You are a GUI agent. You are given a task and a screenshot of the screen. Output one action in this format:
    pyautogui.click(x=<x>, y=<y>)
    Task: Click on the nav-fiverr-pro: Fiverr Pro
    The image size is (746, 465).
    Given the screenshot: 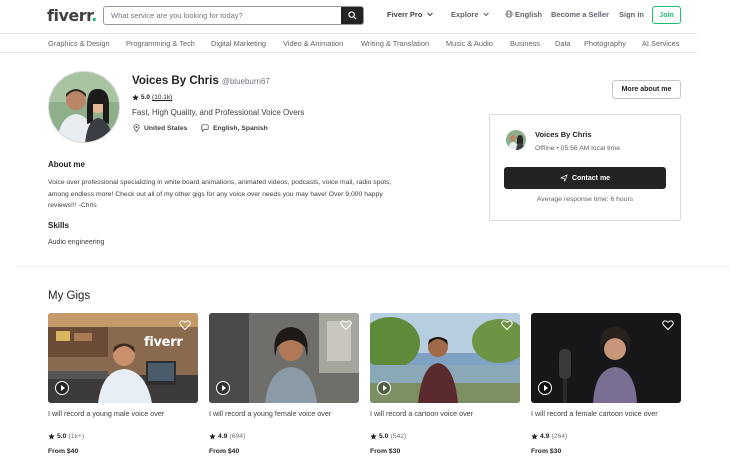 What is the action you would take?
    pyautogui.click(x=410, y=14)
    